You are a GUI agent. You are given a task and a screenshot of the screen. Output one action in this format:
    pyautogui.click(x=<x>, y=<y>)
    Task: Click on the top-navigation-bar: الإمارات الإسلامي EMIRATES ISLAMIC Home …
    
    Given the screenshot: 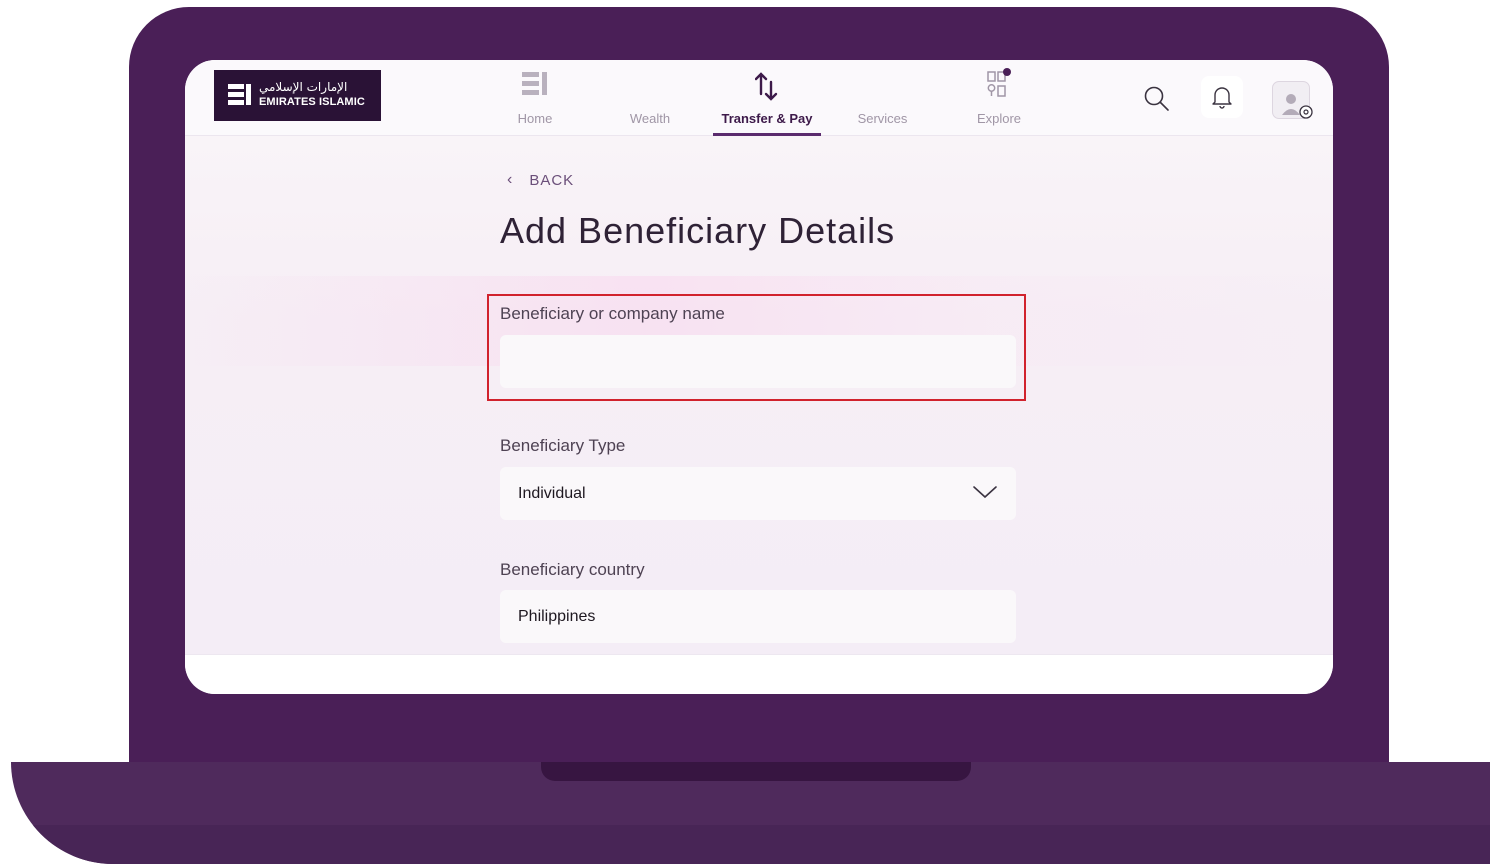 What is the action you would take?
    pyautogui.click(x=759, y=98)
    